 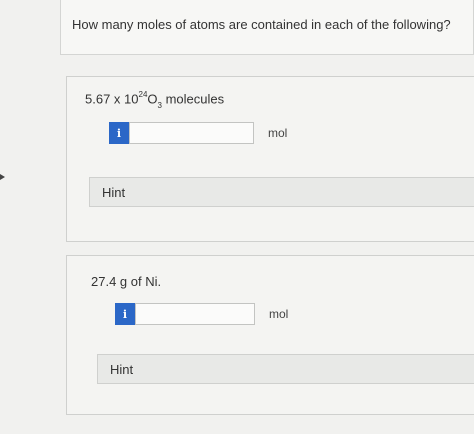 I want to click on part-1-subscript: 3, so click(x=159, y=105).